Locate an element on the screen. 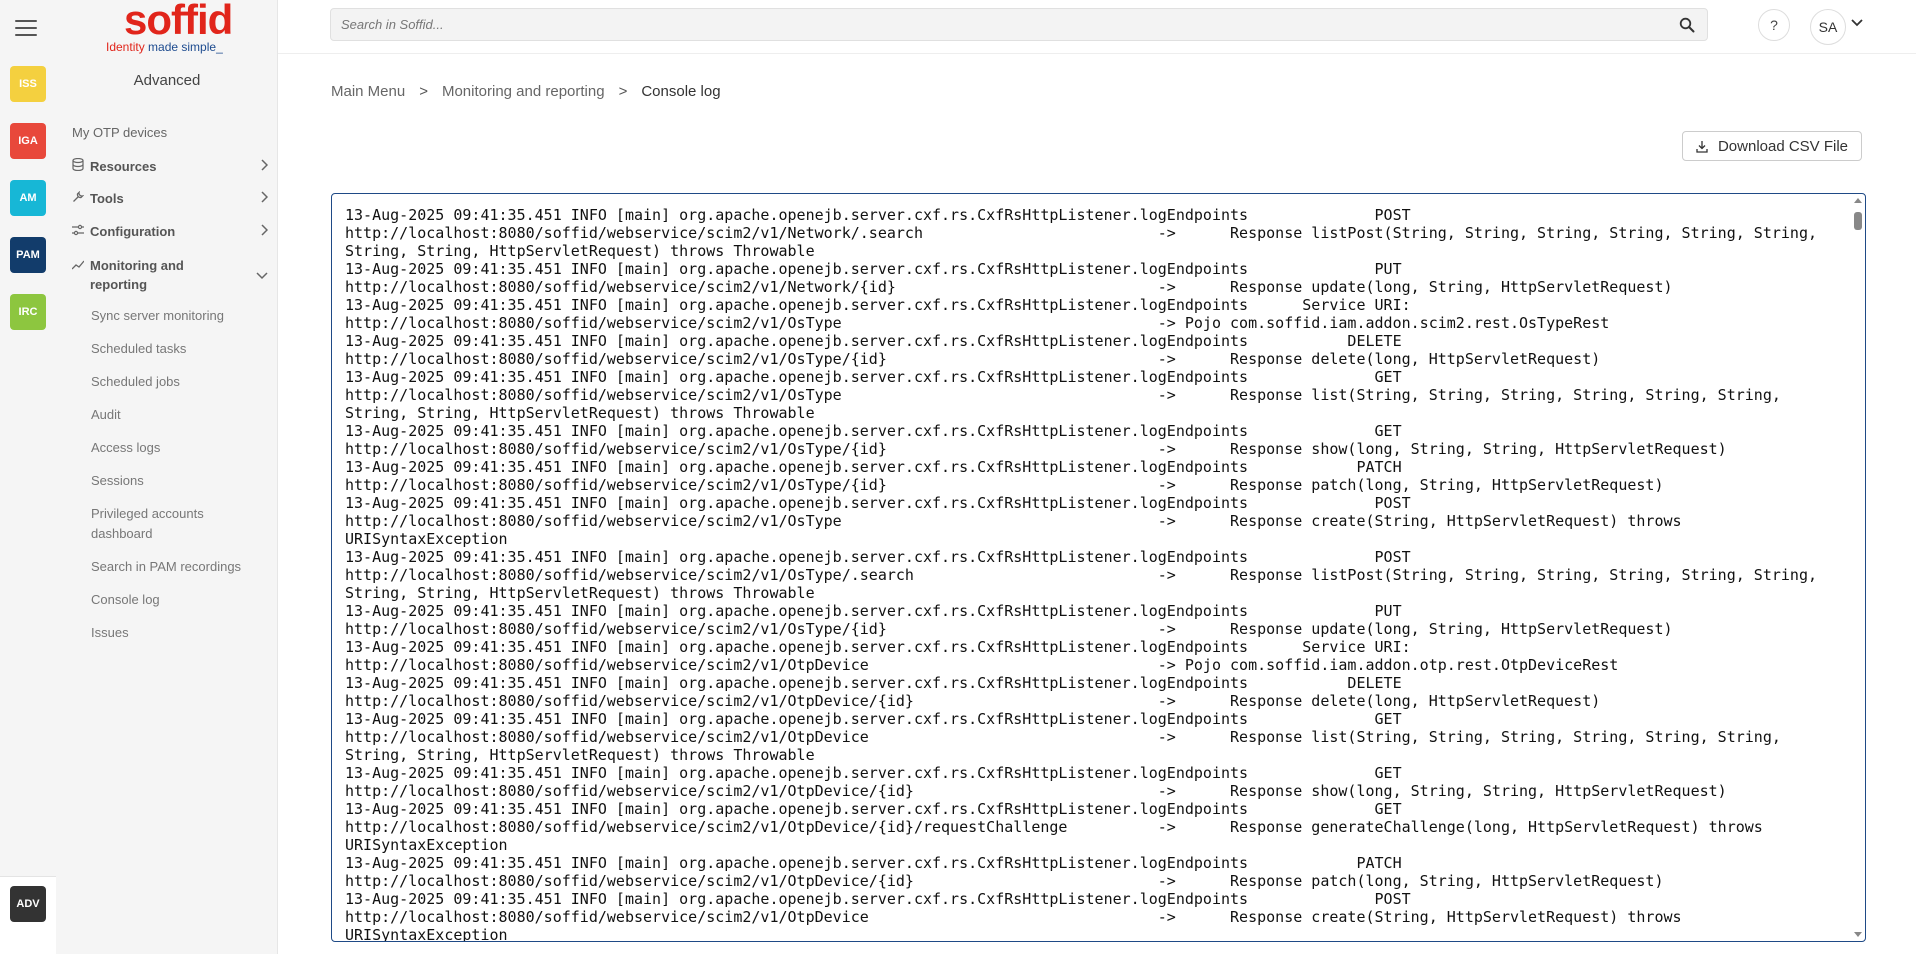 This screenshot has width=1916, height=954. logo-tagline-part1: Identity is located at coordinates (125, 47).